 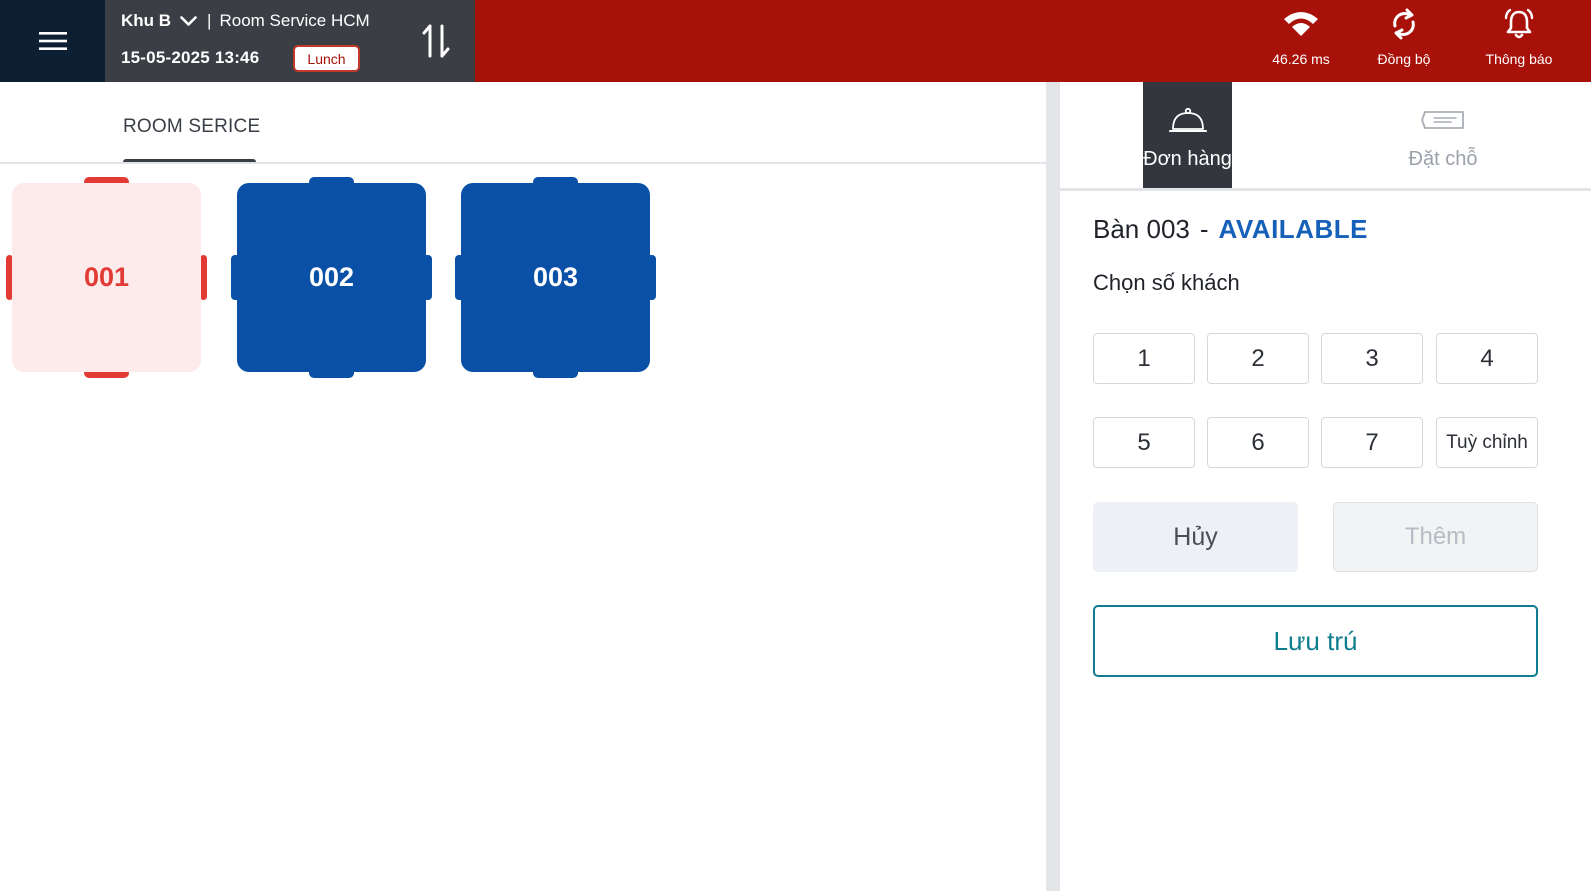 I want to click on menu-button, so click(x=52, y=41).